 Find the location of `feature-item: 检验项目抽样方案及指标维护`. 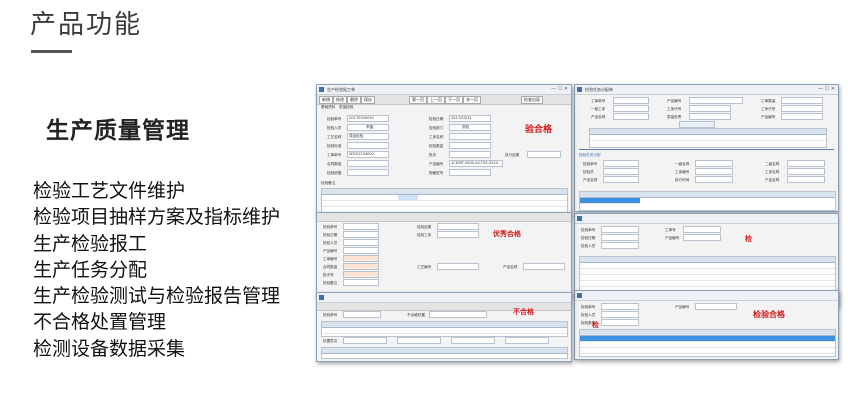

feature-item: 检验项目抽样方案及指标维护 is located at coordinates (157, 217).